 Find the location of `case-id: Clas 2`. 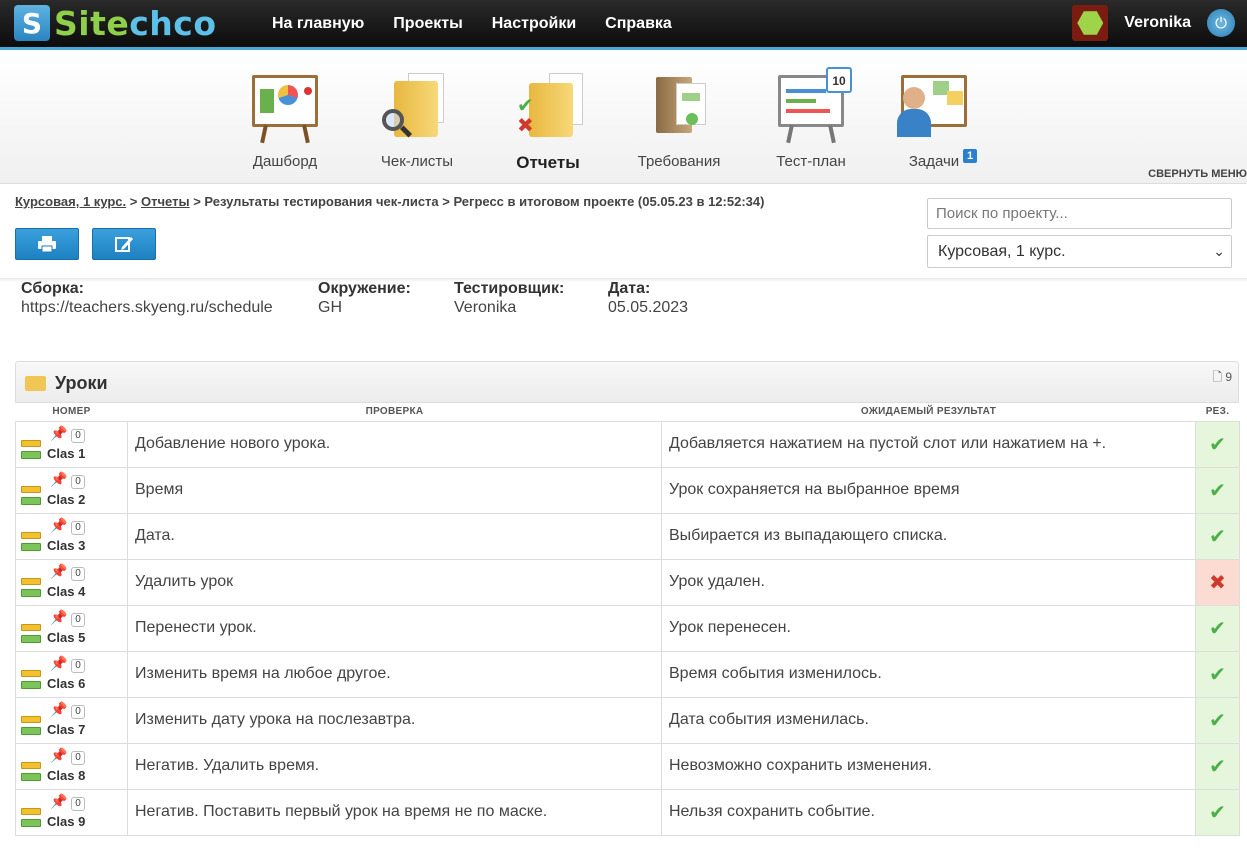

case-id: Clas 2 is located at coordinates (66, 499).